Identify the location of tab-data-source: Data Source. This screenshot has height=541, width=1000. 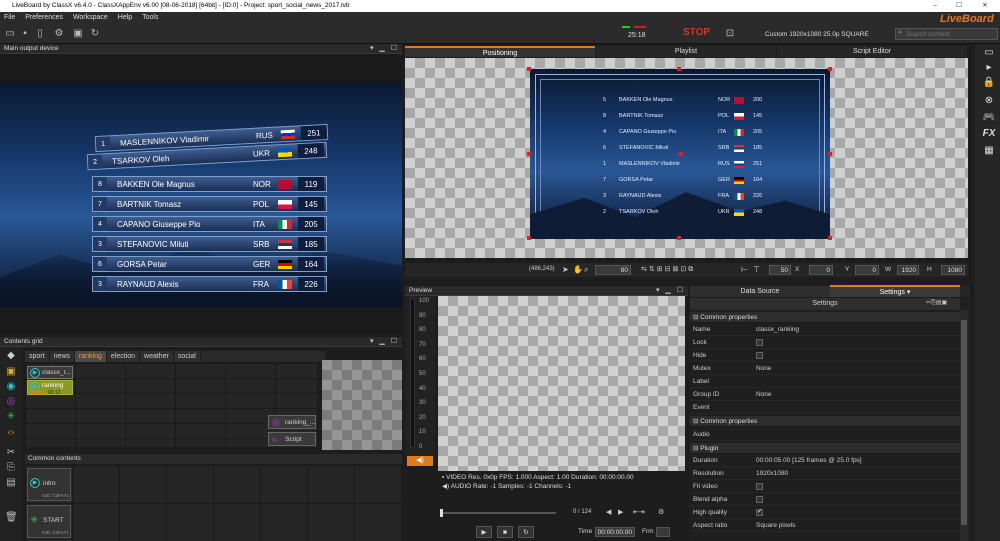
(760, 291).